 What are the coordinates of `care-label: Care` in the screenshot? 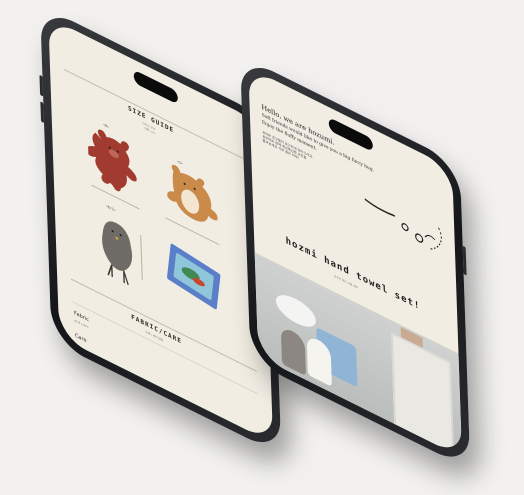 It's located at (80, 338).